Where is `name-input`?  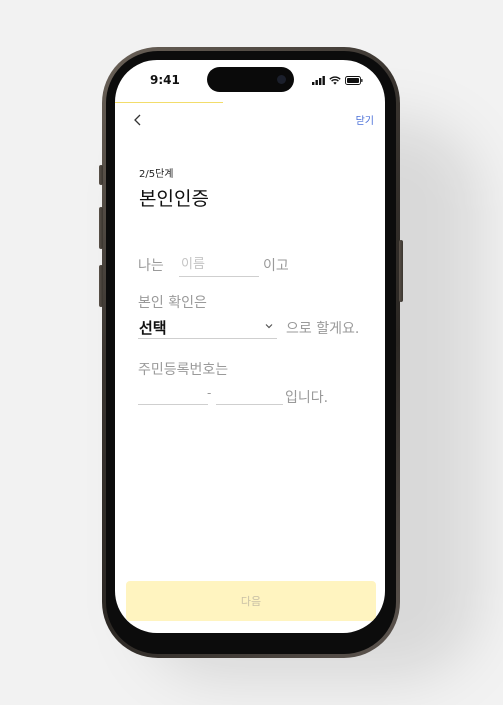 name-input is located at coordinates (219, 265).